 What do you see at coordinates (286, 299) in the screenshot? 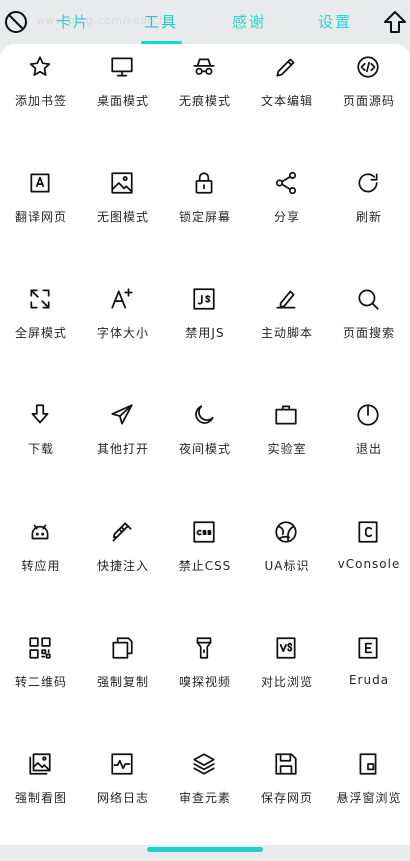
I see `script-icon` at bounding box center [286, 299].